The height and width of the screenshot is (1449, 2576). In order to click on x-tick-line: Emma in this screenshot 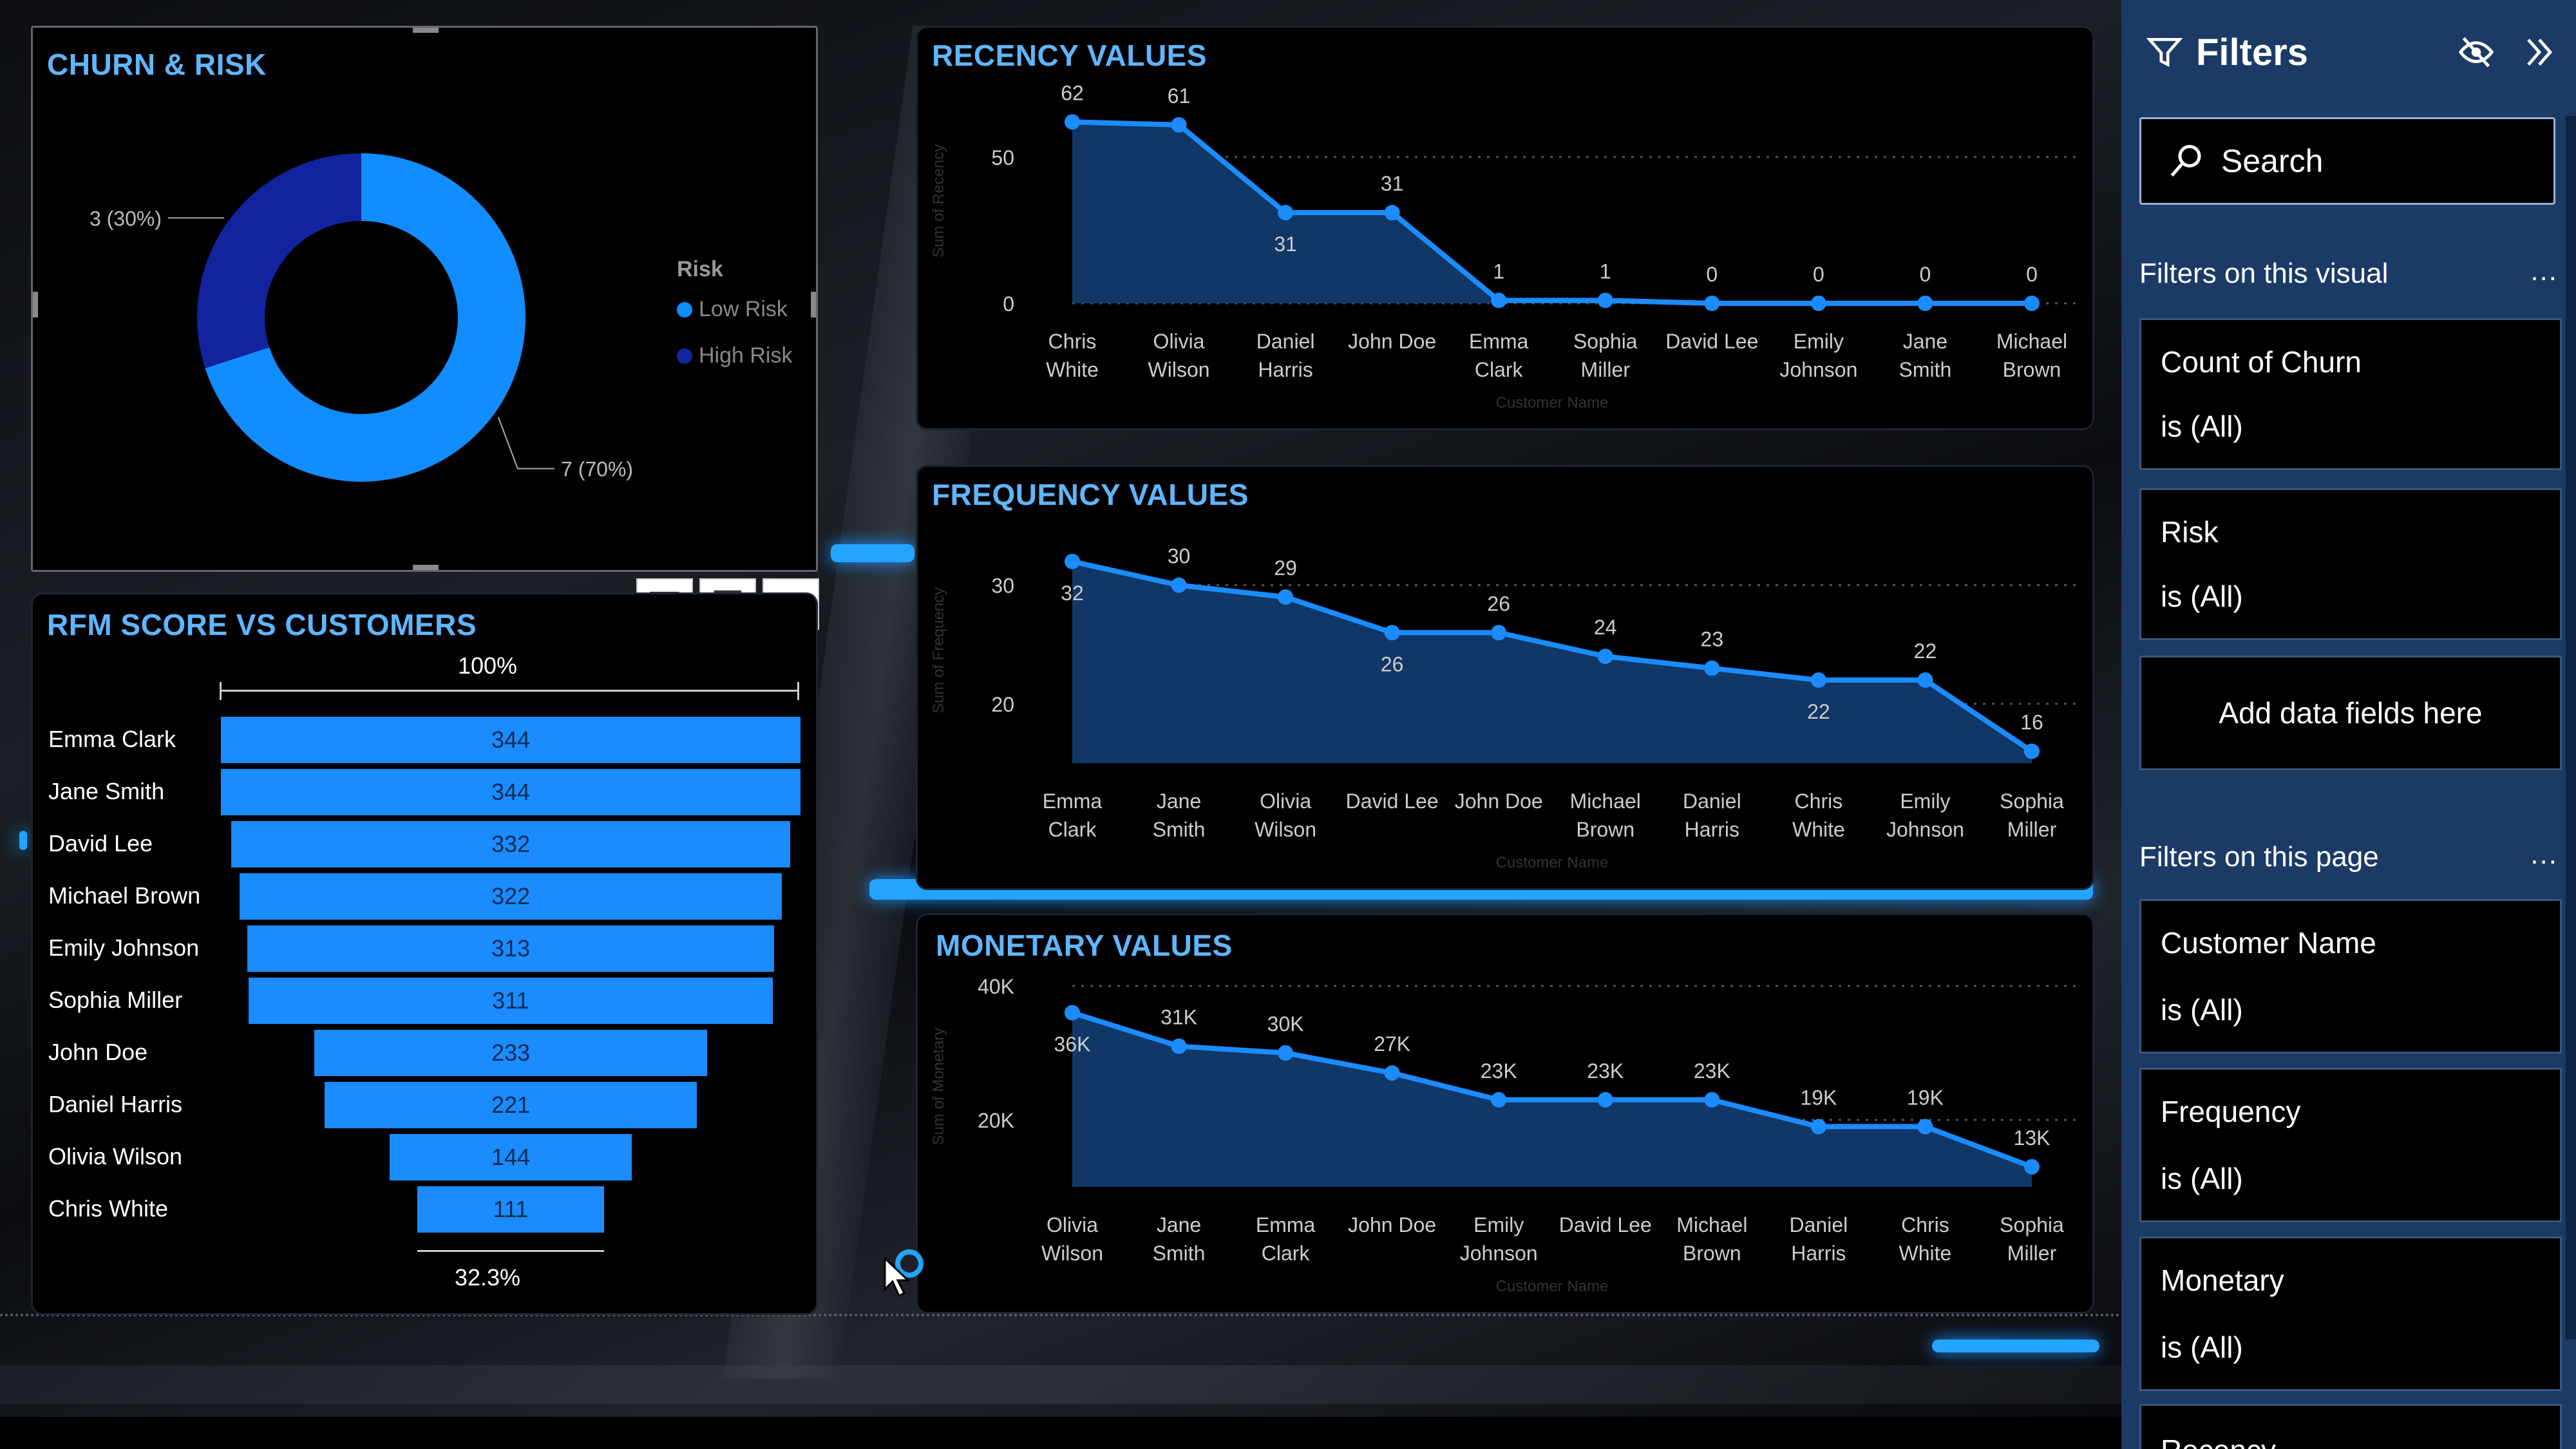, I will do `click(1286, 1224)`.